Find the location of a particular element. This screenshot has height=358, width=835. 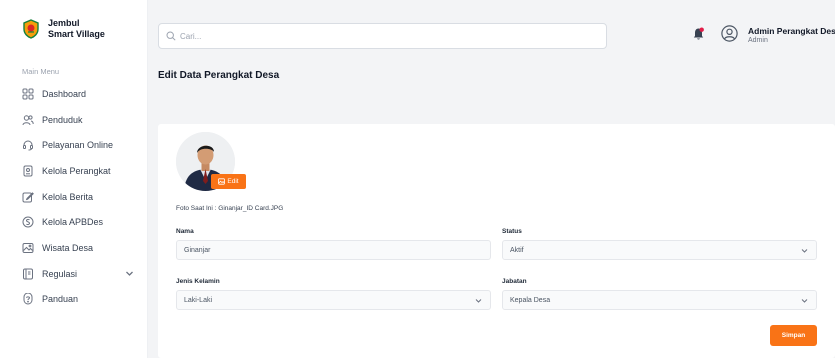

sidebar-item-label: Panduan is located at coordinates (60, 299).